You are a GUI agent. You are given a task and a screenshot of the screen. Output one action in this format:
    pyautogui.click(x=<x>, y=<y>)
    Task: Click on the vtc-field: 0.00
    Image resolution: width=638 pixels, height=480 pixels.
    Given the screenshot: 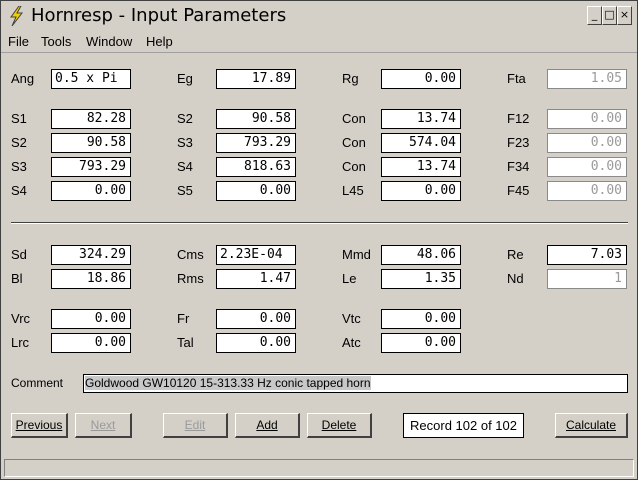 What is the action you would take?
    pyautogui.click(x=421, y=319)
    